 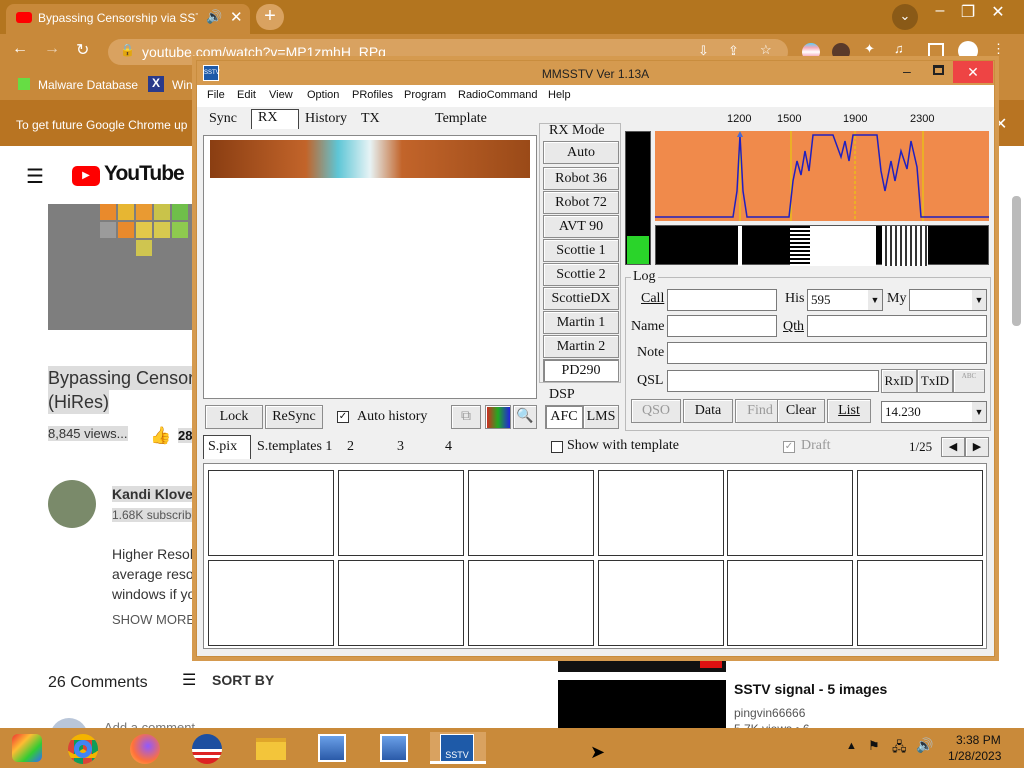 I want to click on like-icon: 👍, so click(x=160, y=436).